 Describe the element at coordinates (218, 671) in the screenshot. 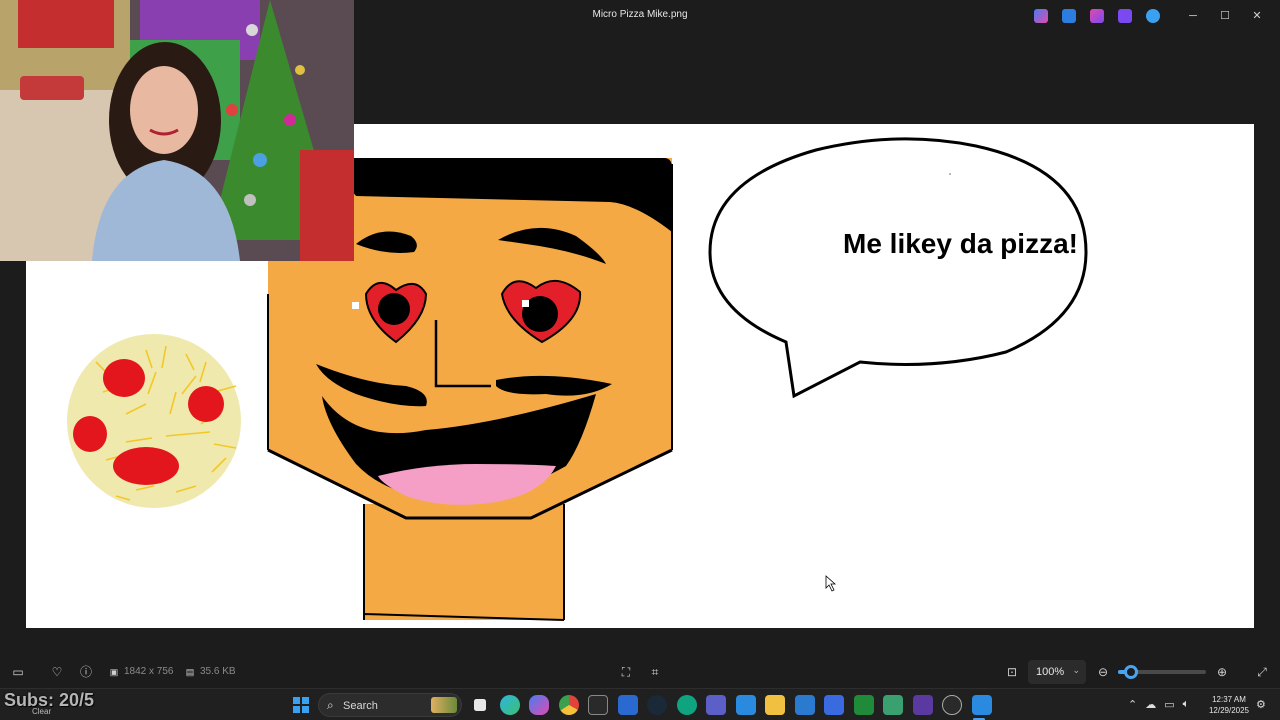

I see `file-size: 35.6 KB` at that location.